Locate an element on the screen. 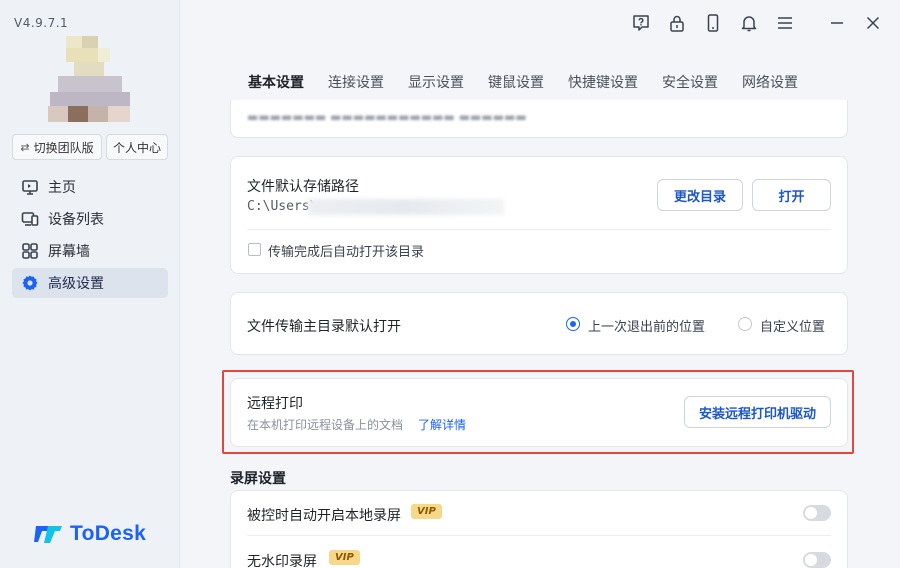  change-directory-button: 更改目录 is located at coordinates (700, 195).